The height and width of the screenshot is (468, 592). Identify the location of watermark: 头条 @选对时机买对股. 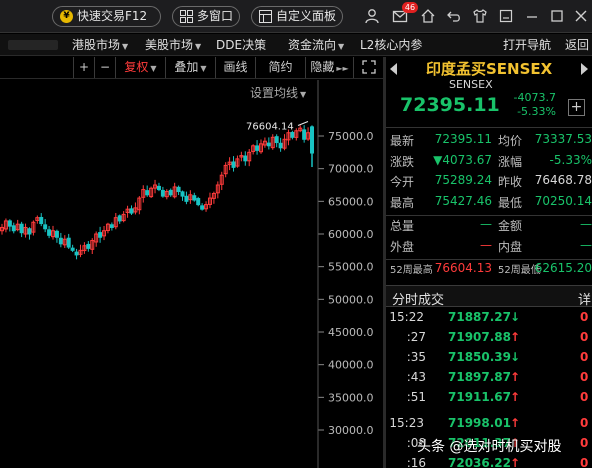
(489, 447).